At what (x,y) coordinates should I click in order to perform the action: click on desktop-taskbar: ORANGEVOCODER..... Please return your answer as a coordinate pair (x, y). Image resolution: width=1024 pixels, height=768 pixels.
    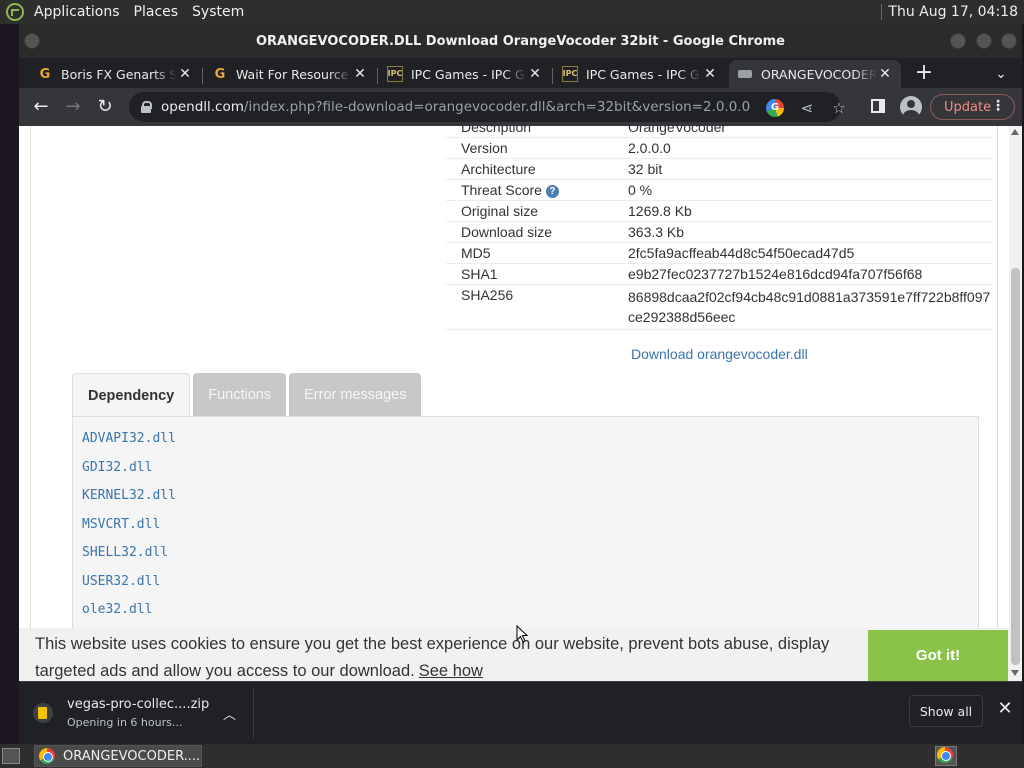
    Looking at the image, I should click on (512, 756).